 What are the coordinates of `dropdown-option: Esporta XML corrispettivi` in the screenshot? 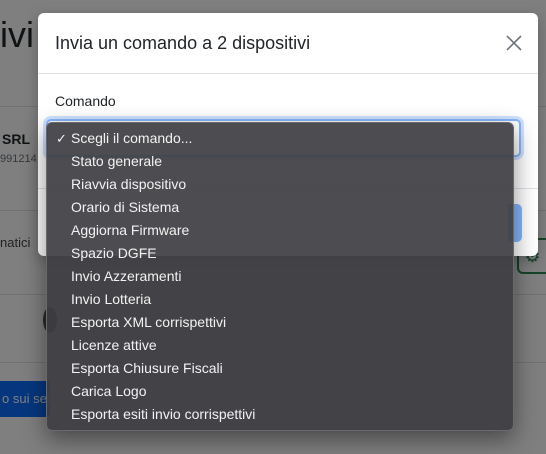 It's located at (280, 322).